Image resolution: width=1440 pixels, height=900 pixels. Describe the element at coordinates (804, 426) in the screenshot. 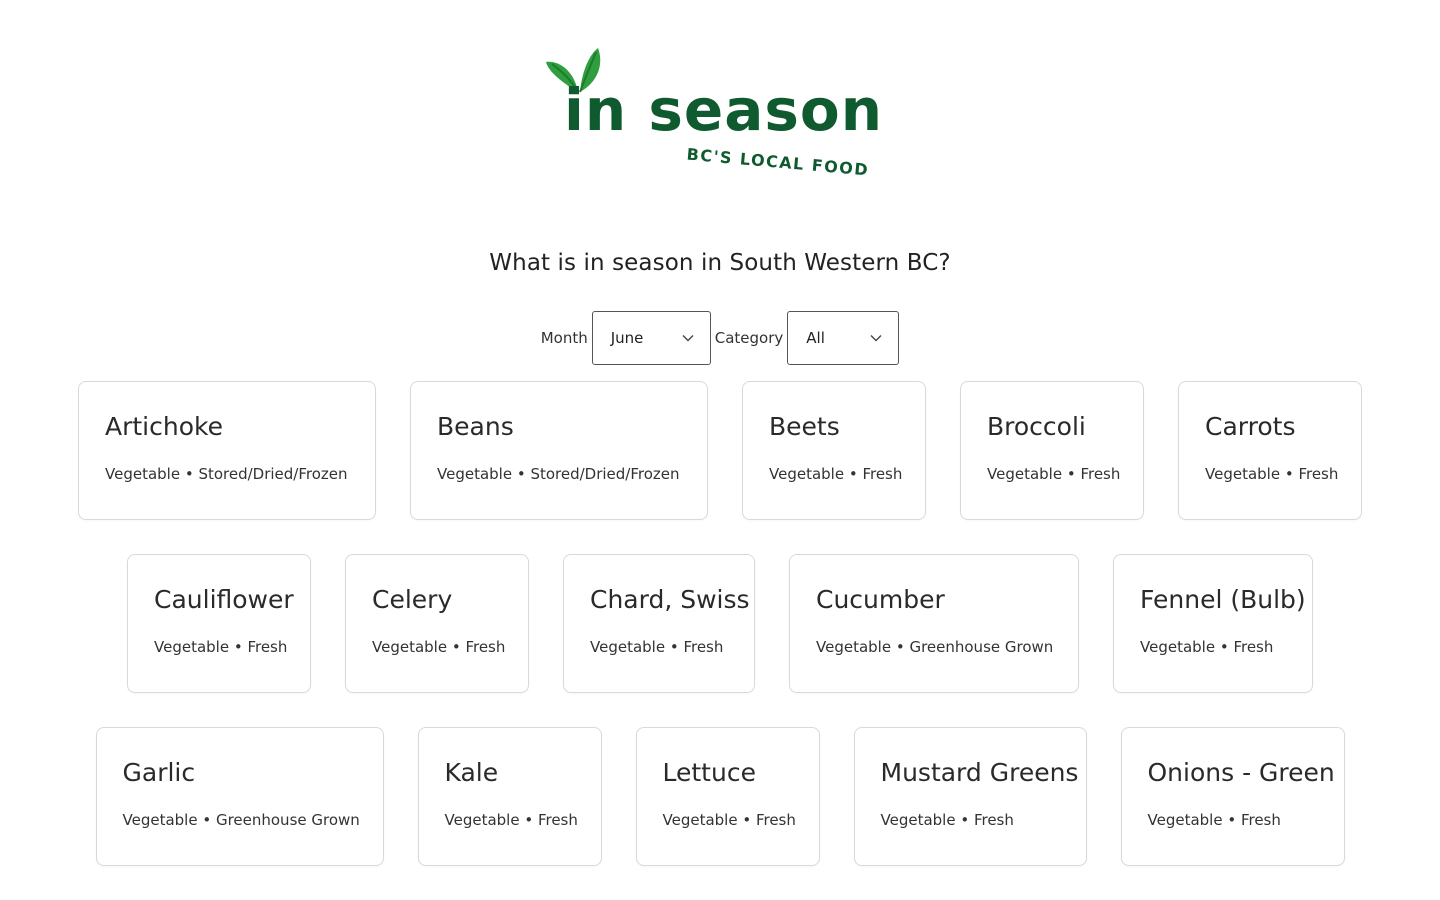

I see `produce-name: Beets` at that location.